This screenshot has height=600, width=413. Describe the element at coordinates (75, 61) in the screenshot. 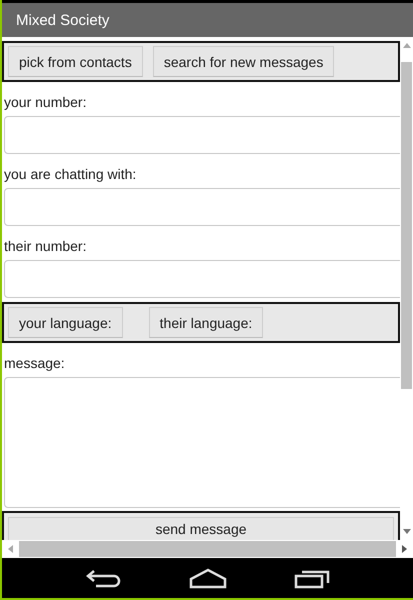

I see `action-button: pick from contacts` at that location.